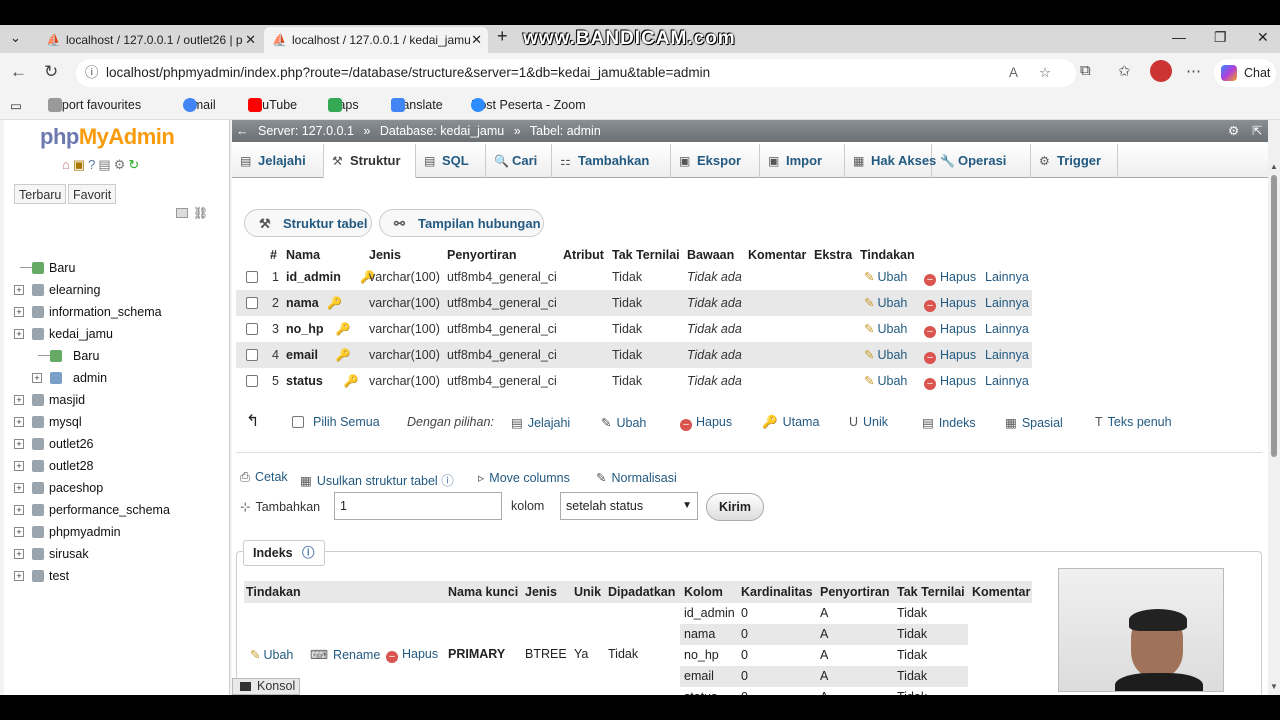  Describe the element at coordinates (105, 164) in the screenshot. I see `docs-icon: ▤` at that location.